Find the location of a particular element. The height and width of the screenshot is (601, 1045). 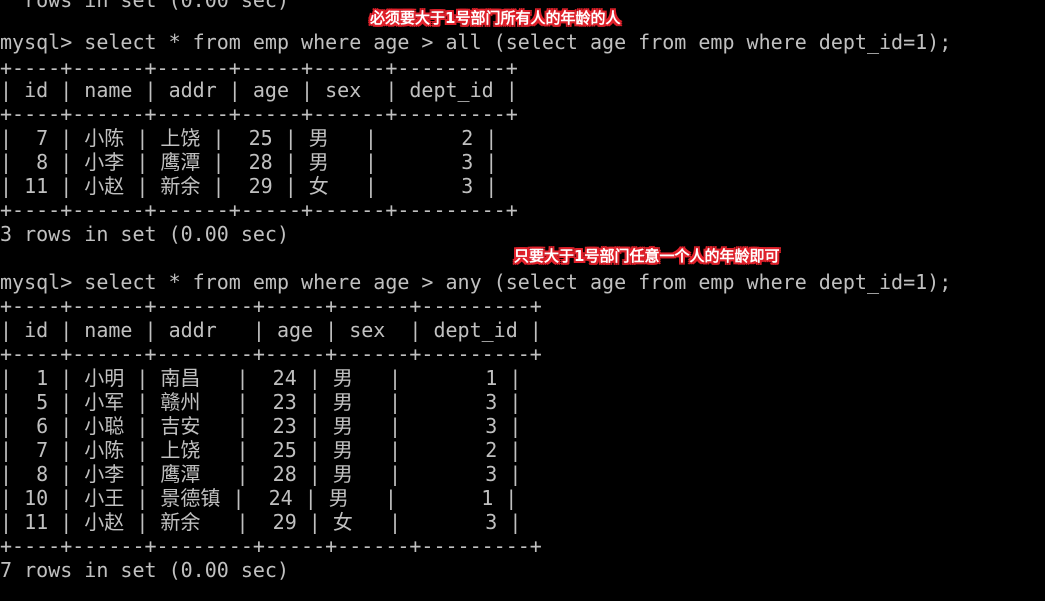

query1-table-row: | 11 | 小赵 | 新余 | 29 | 女 | 3 | is located at coordinates (249, 186).